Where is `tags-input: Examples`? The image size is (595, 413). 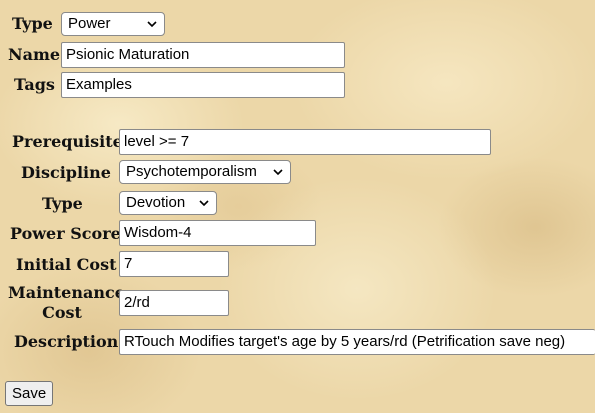 tags-input: Examples is located at coordinates (203, 85).